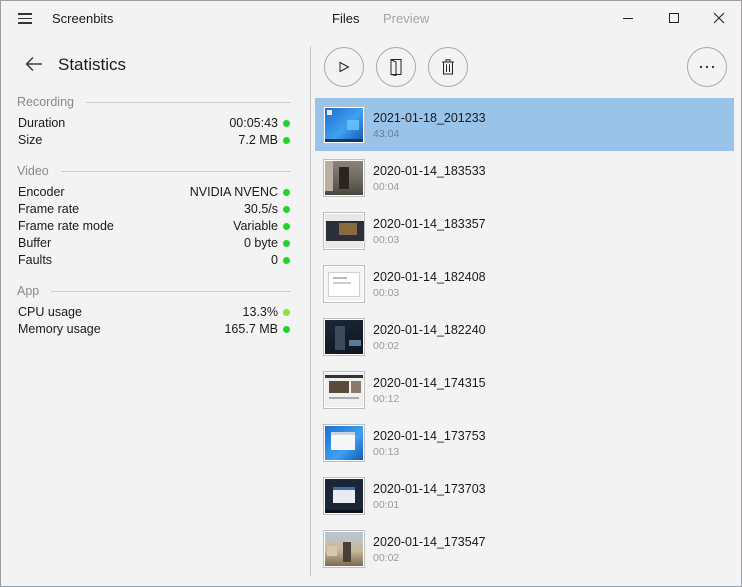  Describe the element at coordinates (524, 124) in the screenshot. I see `file-list-item: 2021-01-18_201233 43:04` at that location.